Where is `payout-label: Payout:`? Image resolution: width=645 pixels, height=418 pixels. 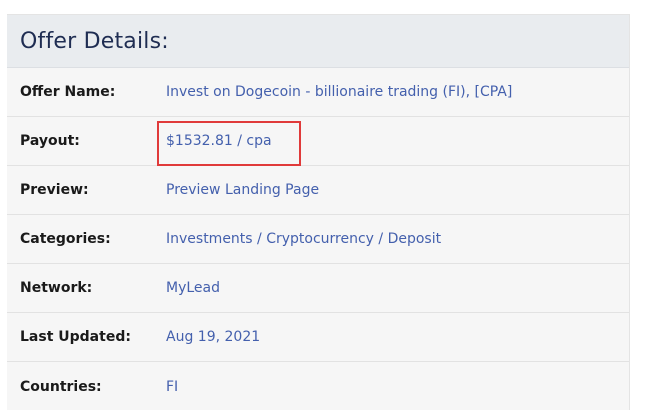 payout-label: Payout: is located at coordinates (50, 141).